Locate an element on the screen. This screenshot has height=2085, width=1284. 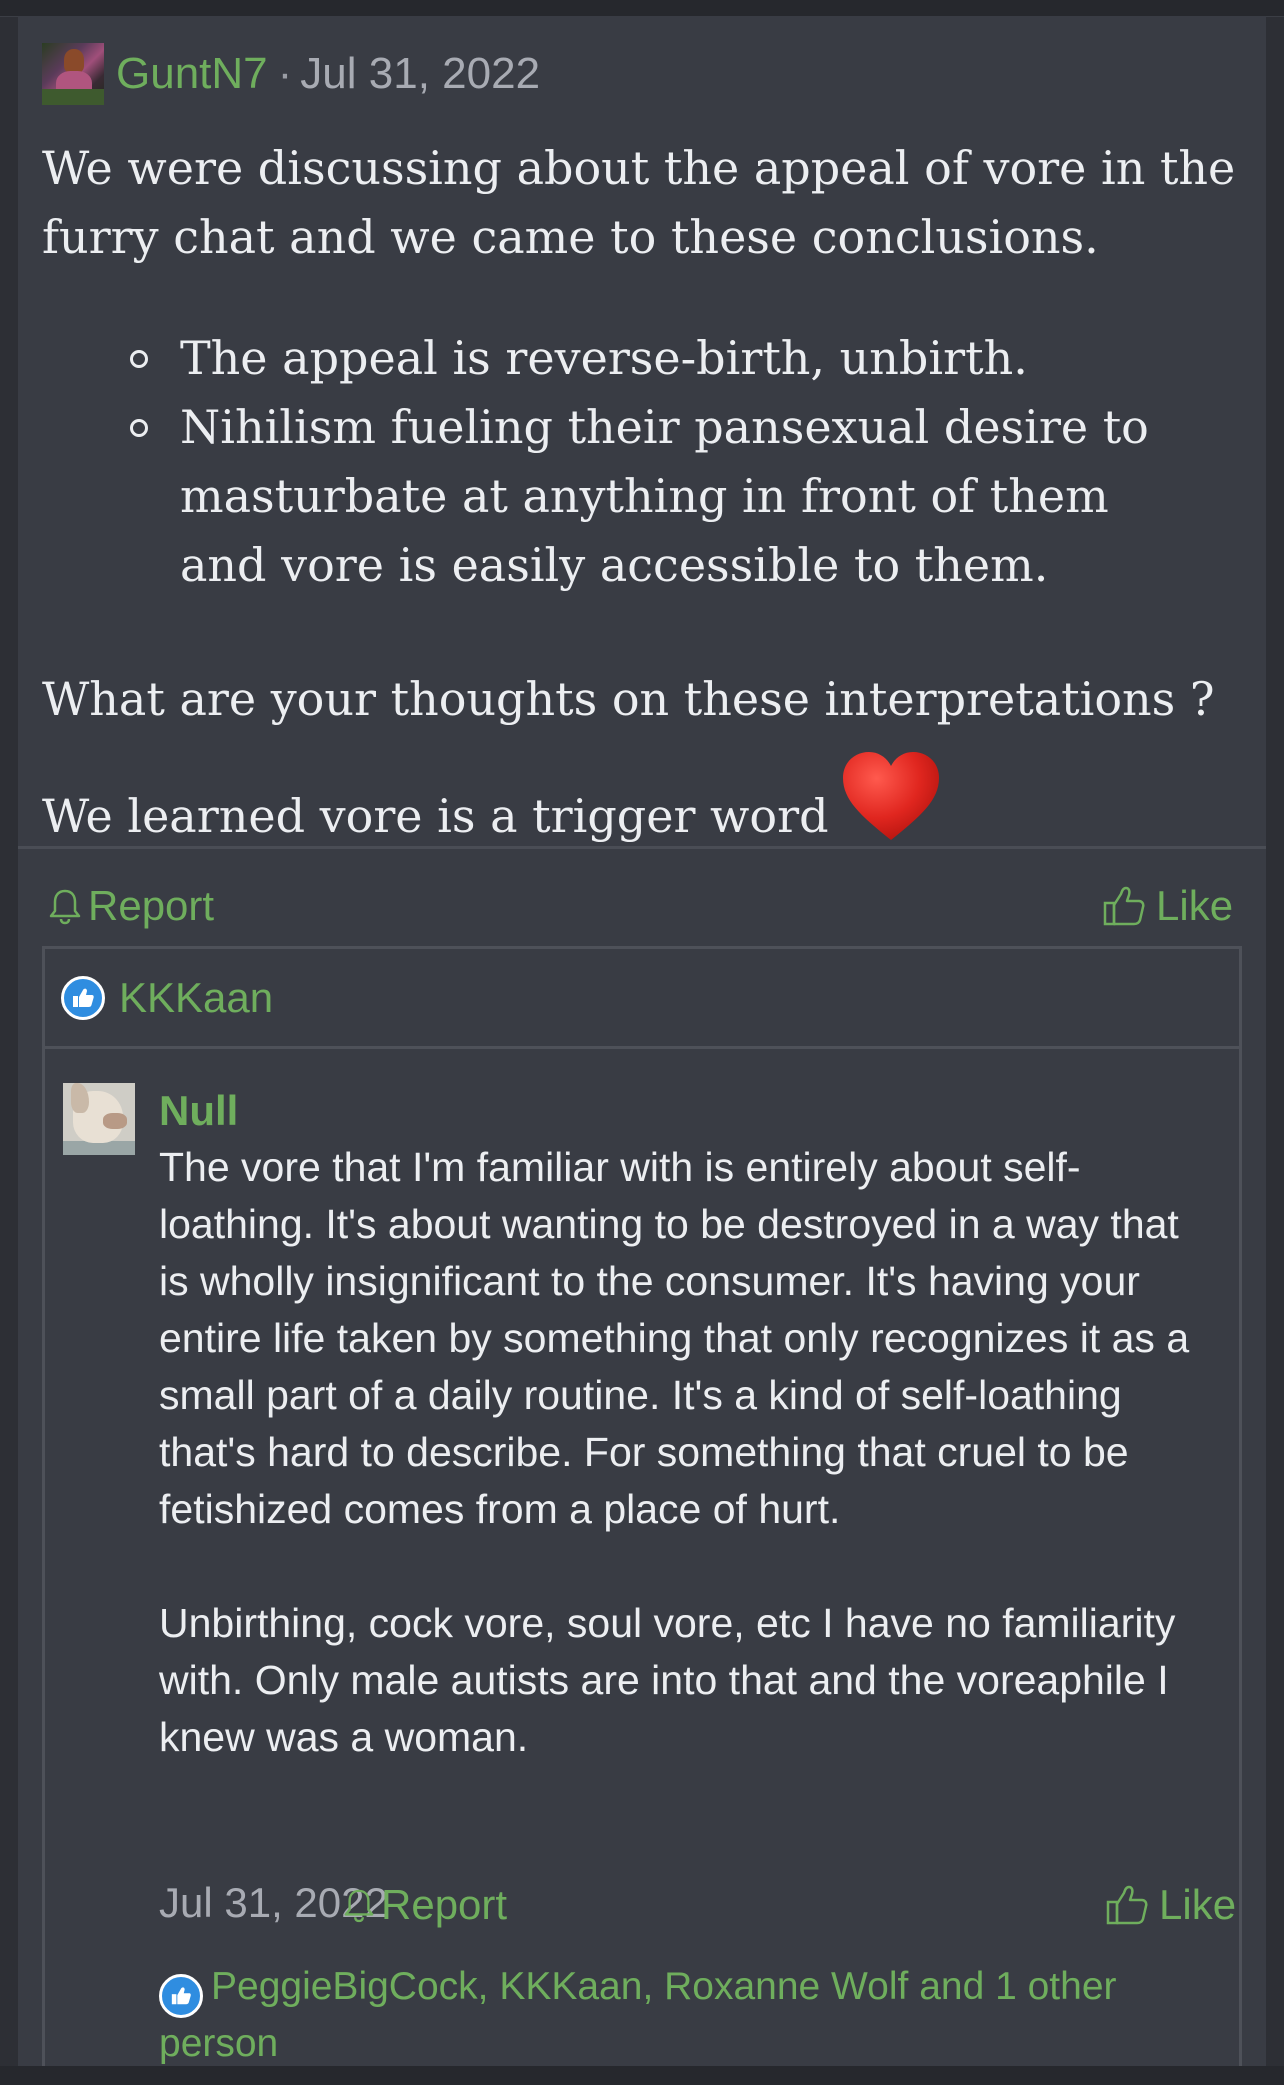
post-date: Jul 31, 2022 is located at coordinates (420, 74).